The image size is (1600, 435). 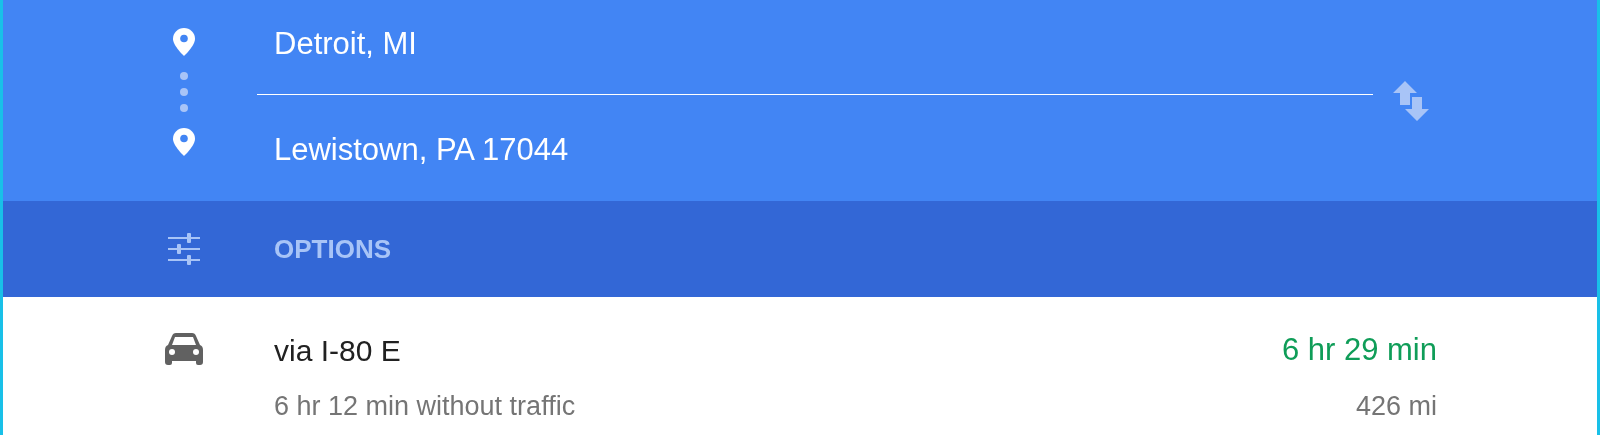 I want to click on car-icon, so click(x=184, y=349).